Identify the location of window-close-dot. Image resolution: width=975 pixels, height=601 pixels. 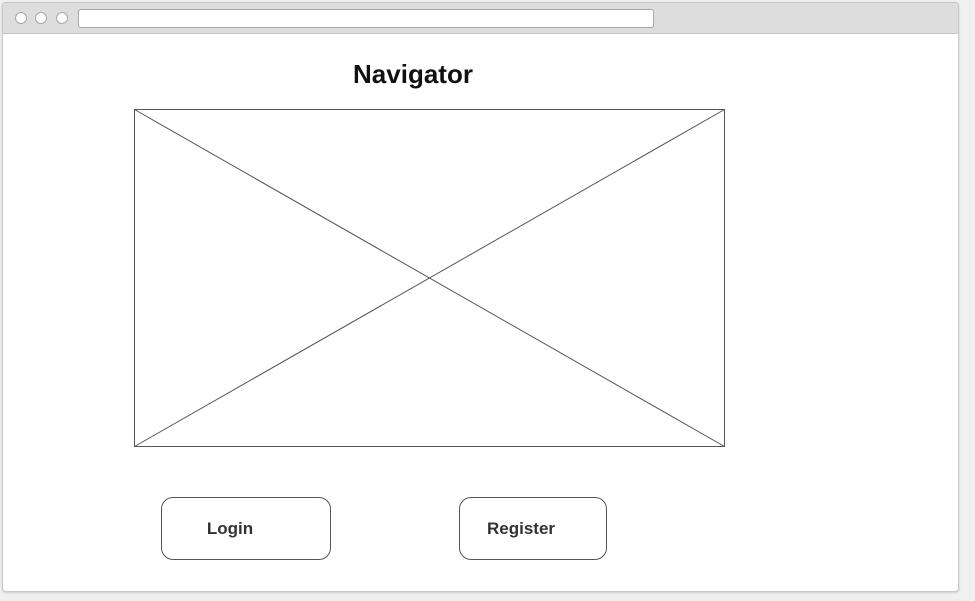
(21, 18).